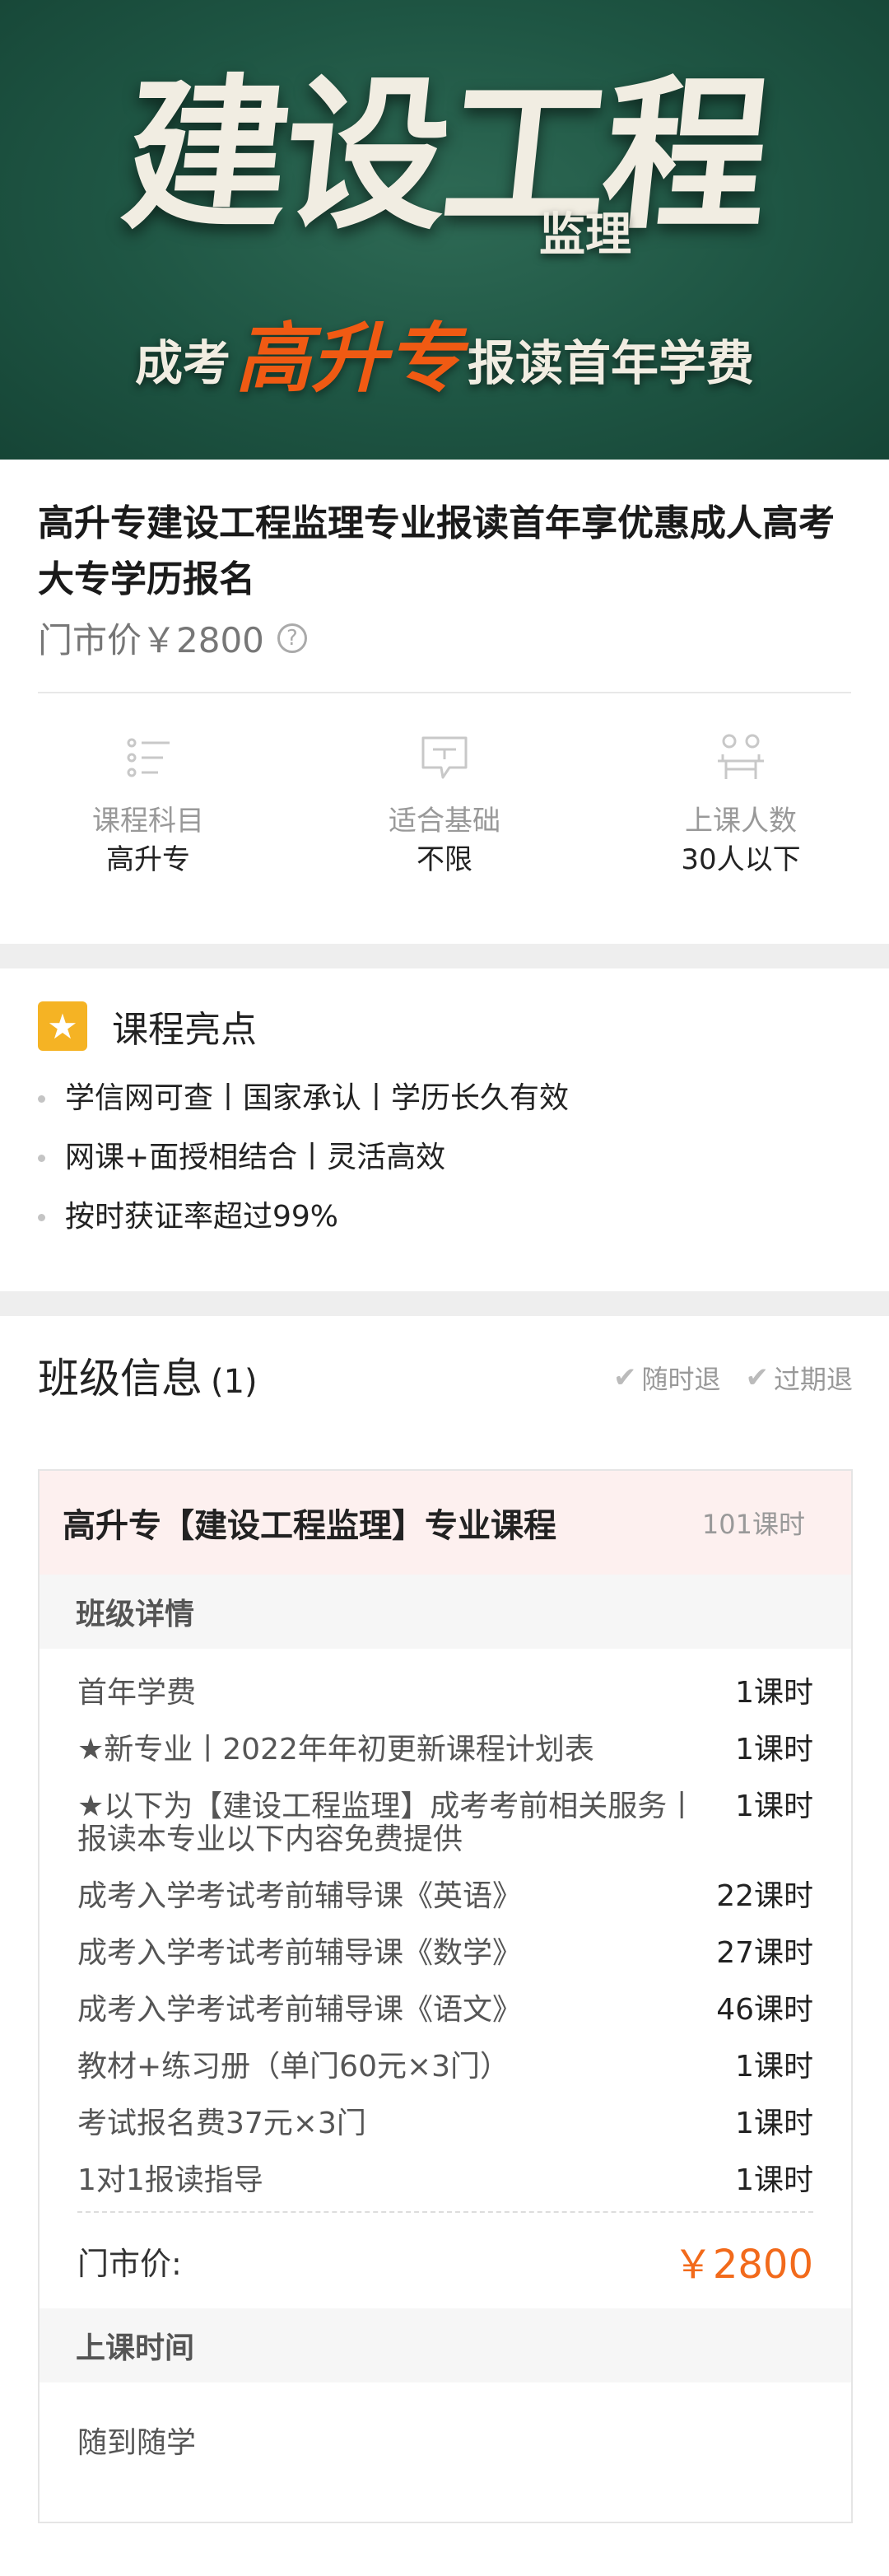 This screenshot has height=2576, width=889. What do you see at coordinates (444, 156) in the screenshot?
I see `banner-main-text: 建设工程` at bounding box center [444, 156].